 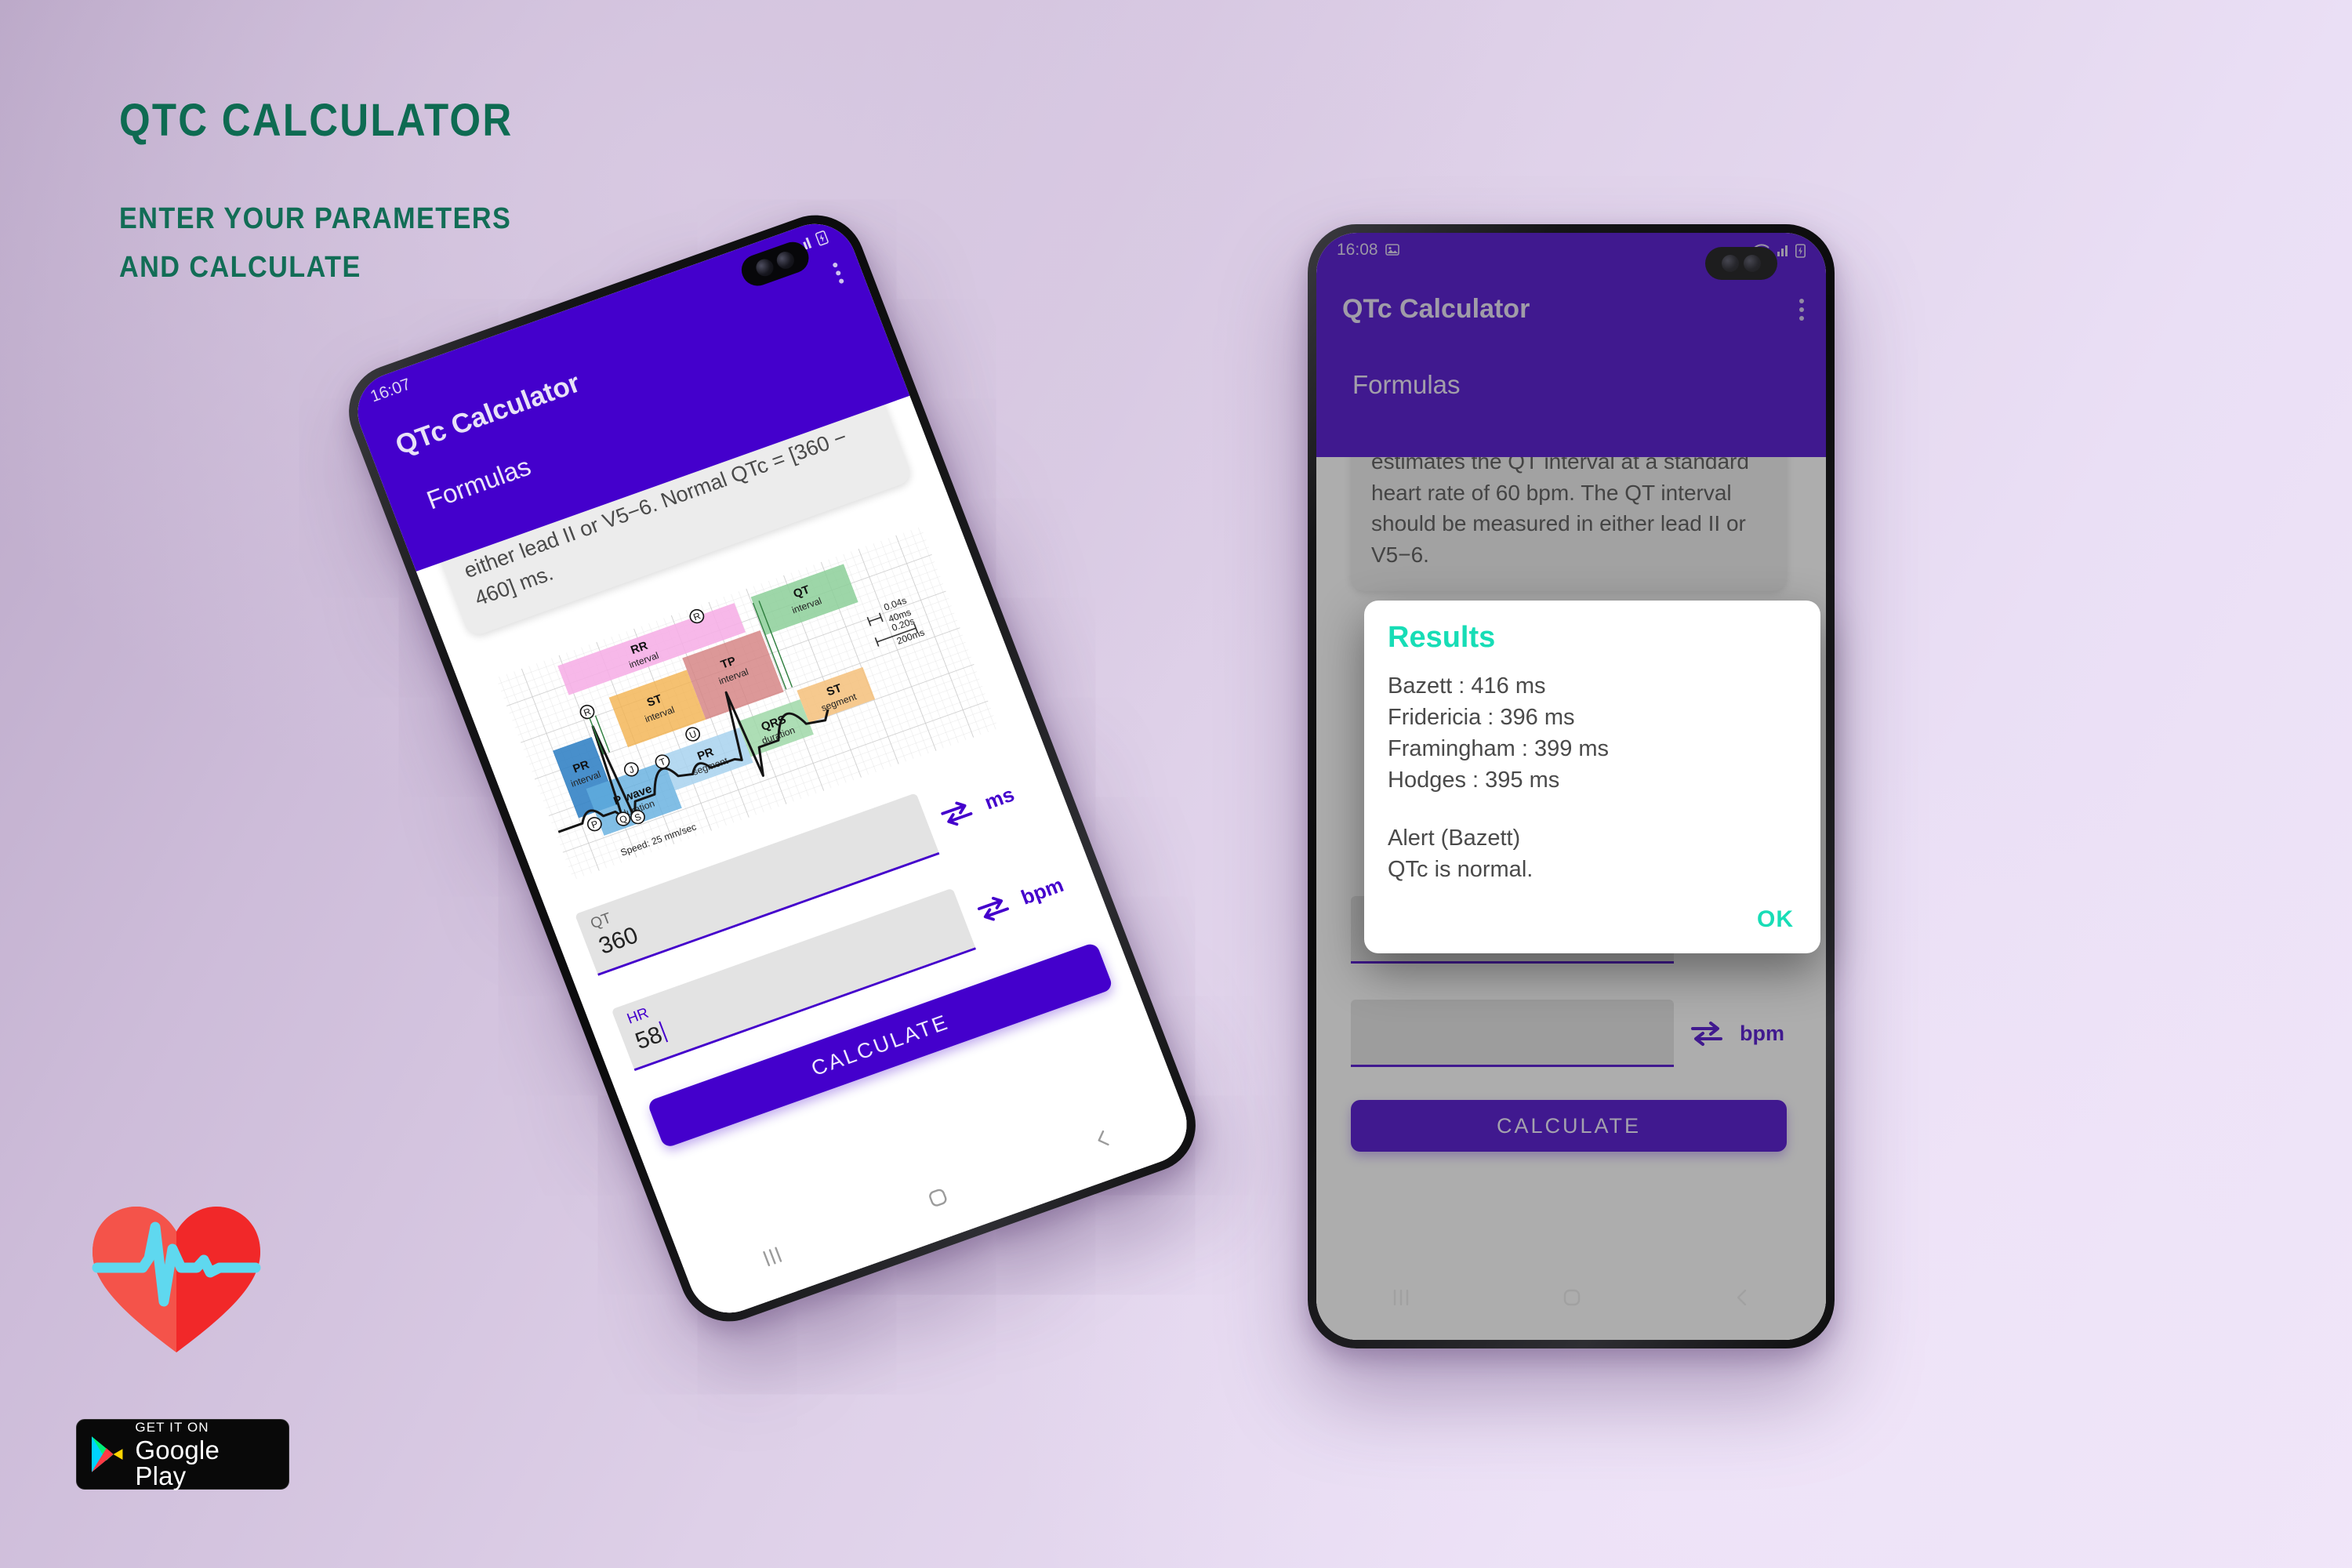 I want to click on result-framingham: Framingham : 399 ms, so click(x=1499, y=749).